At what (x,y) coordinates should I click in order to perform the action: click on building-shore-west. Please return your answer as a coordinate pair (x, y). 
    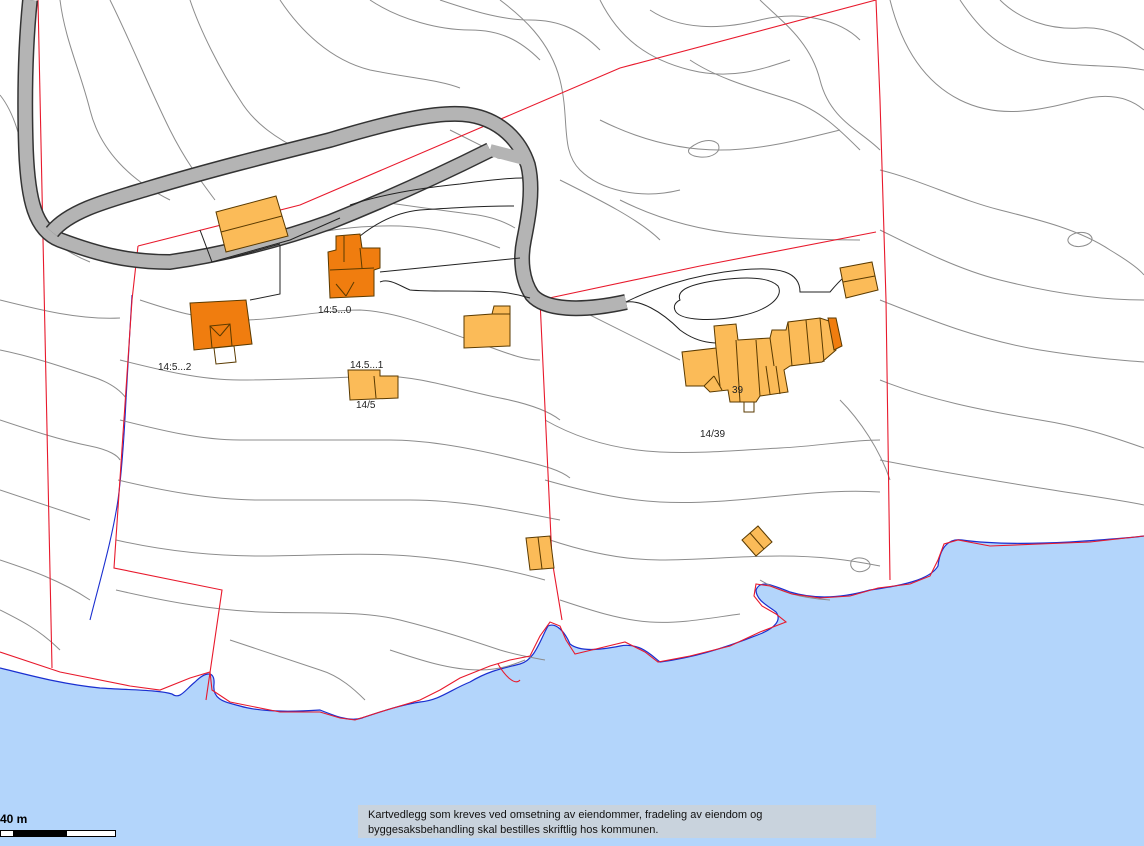
    Looking at the image, I should click on (540, 553).